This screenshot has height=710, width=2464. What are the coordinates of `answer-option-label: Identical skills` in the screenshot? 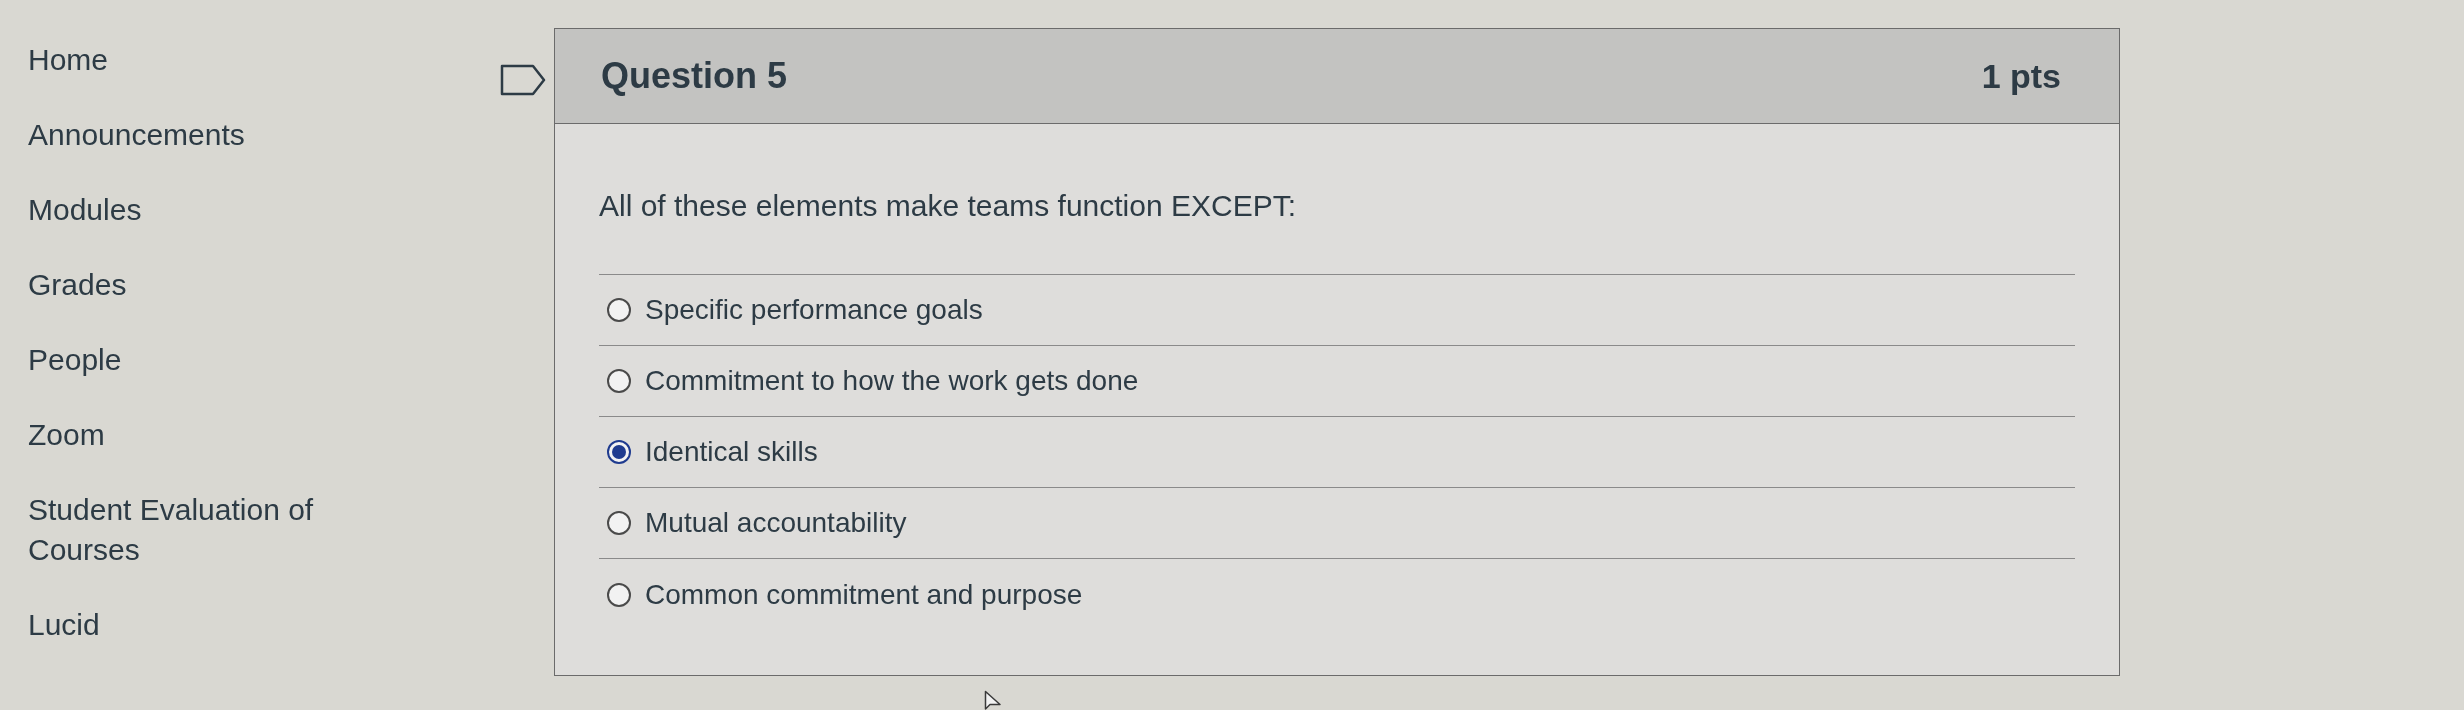 It's located at (731, 452).